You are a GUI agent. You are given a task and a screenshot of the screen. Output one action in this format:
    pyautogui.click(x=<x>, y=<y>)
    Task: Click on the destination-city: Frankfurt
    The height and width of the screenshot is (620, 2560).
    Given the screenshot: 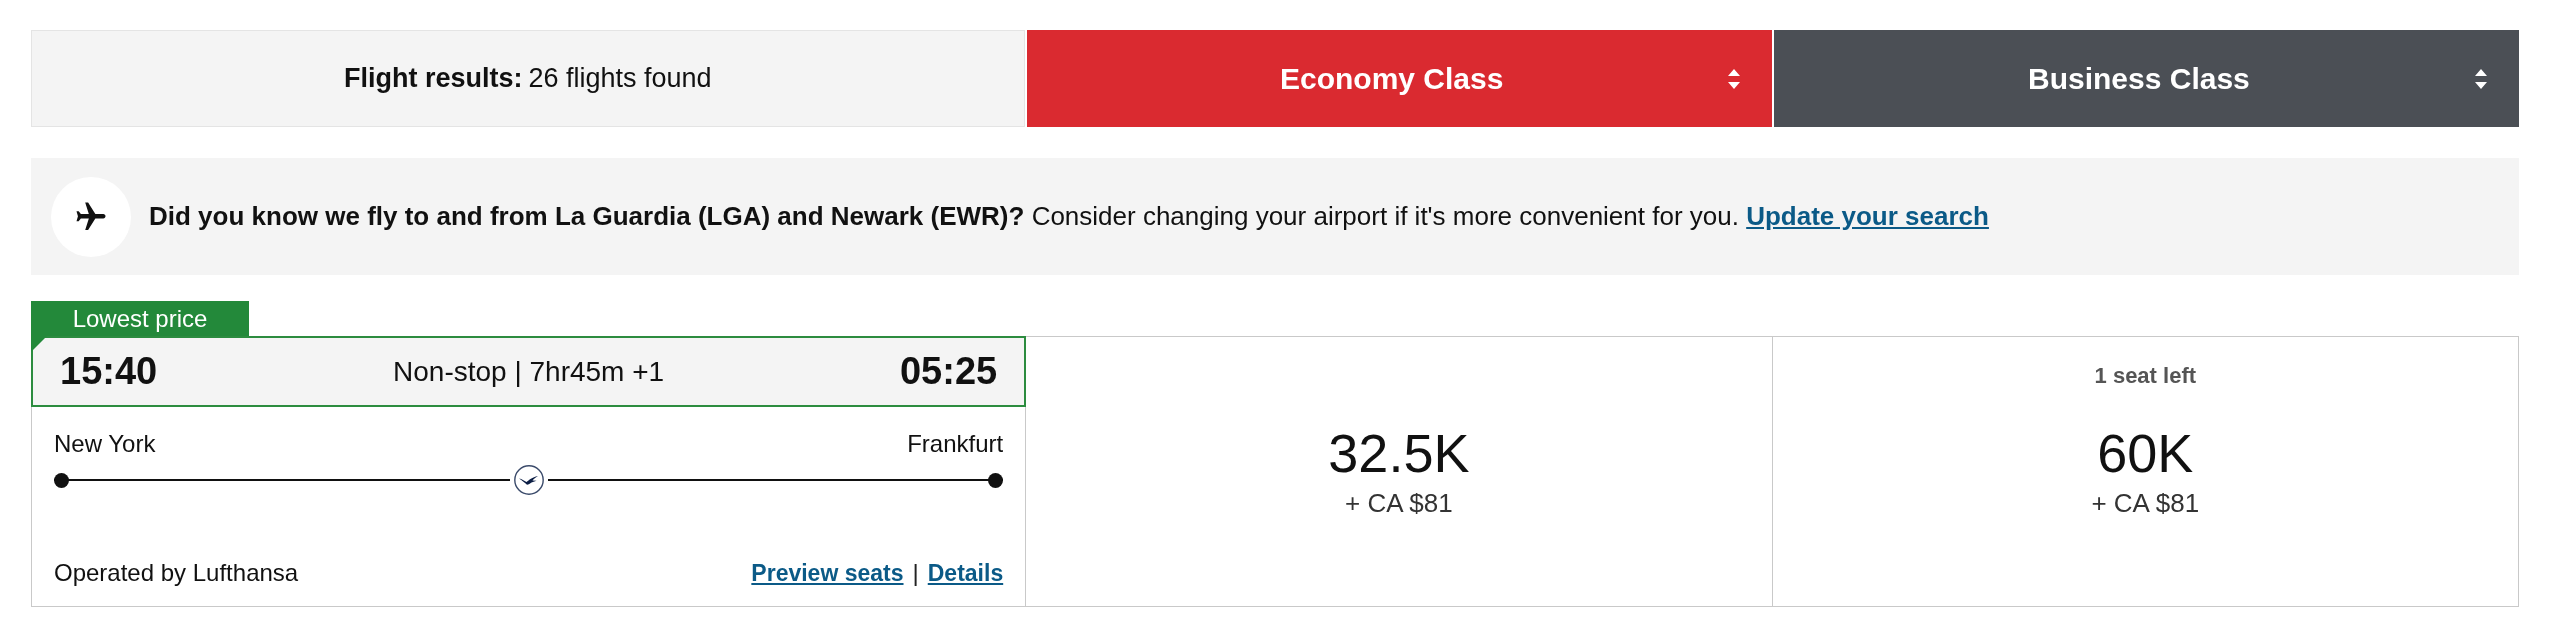 What is the action you would take?
    pyautogui.click(x=955, y=444)
    